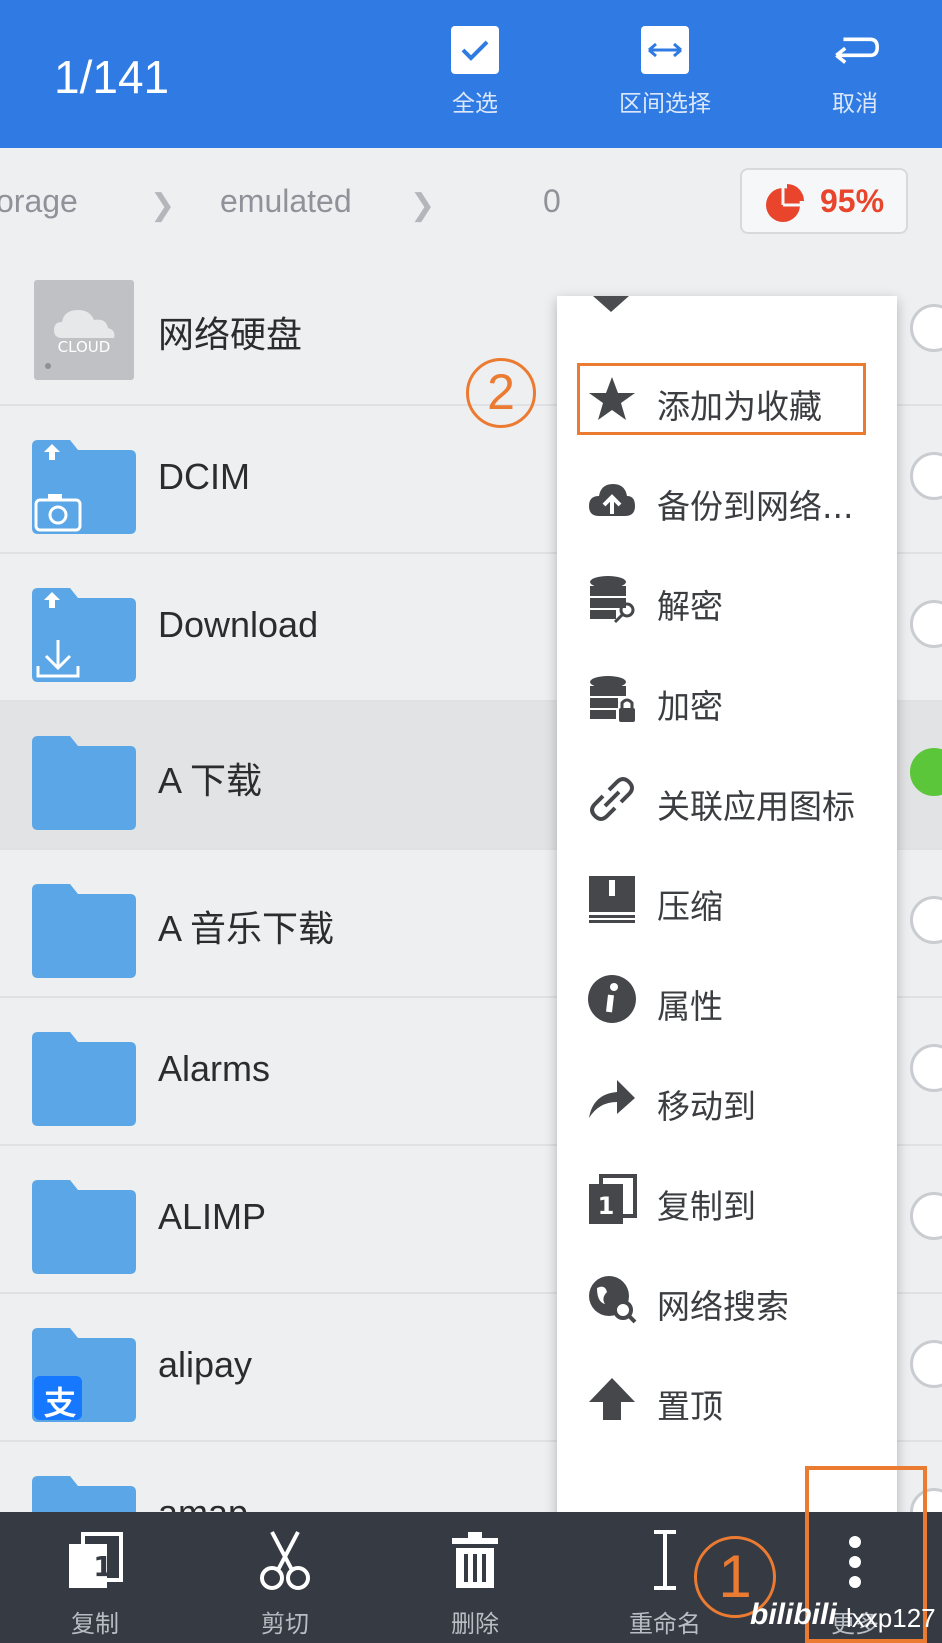 Image resolution: width=942 pixels, height=1643 pixels. I want to click on copy-button: 1 复制, so click(95, 1580).